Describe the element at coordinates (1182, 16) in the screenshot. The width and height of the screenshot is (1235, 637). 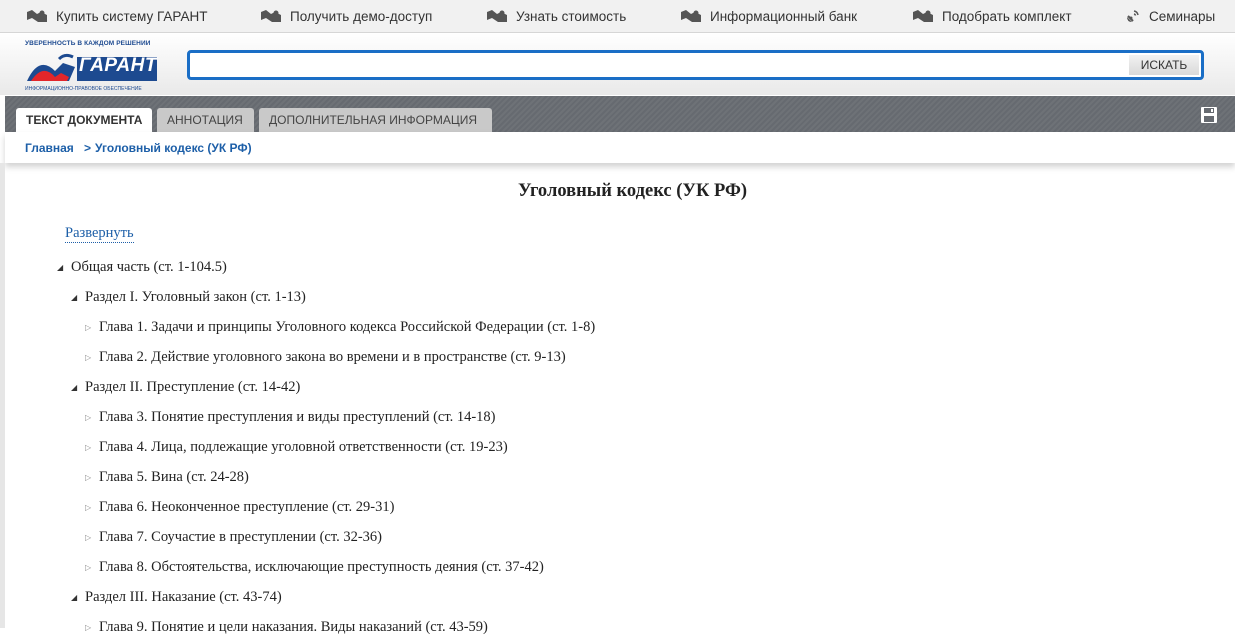
I see `nav-seminars-label: Семинары` at that location.